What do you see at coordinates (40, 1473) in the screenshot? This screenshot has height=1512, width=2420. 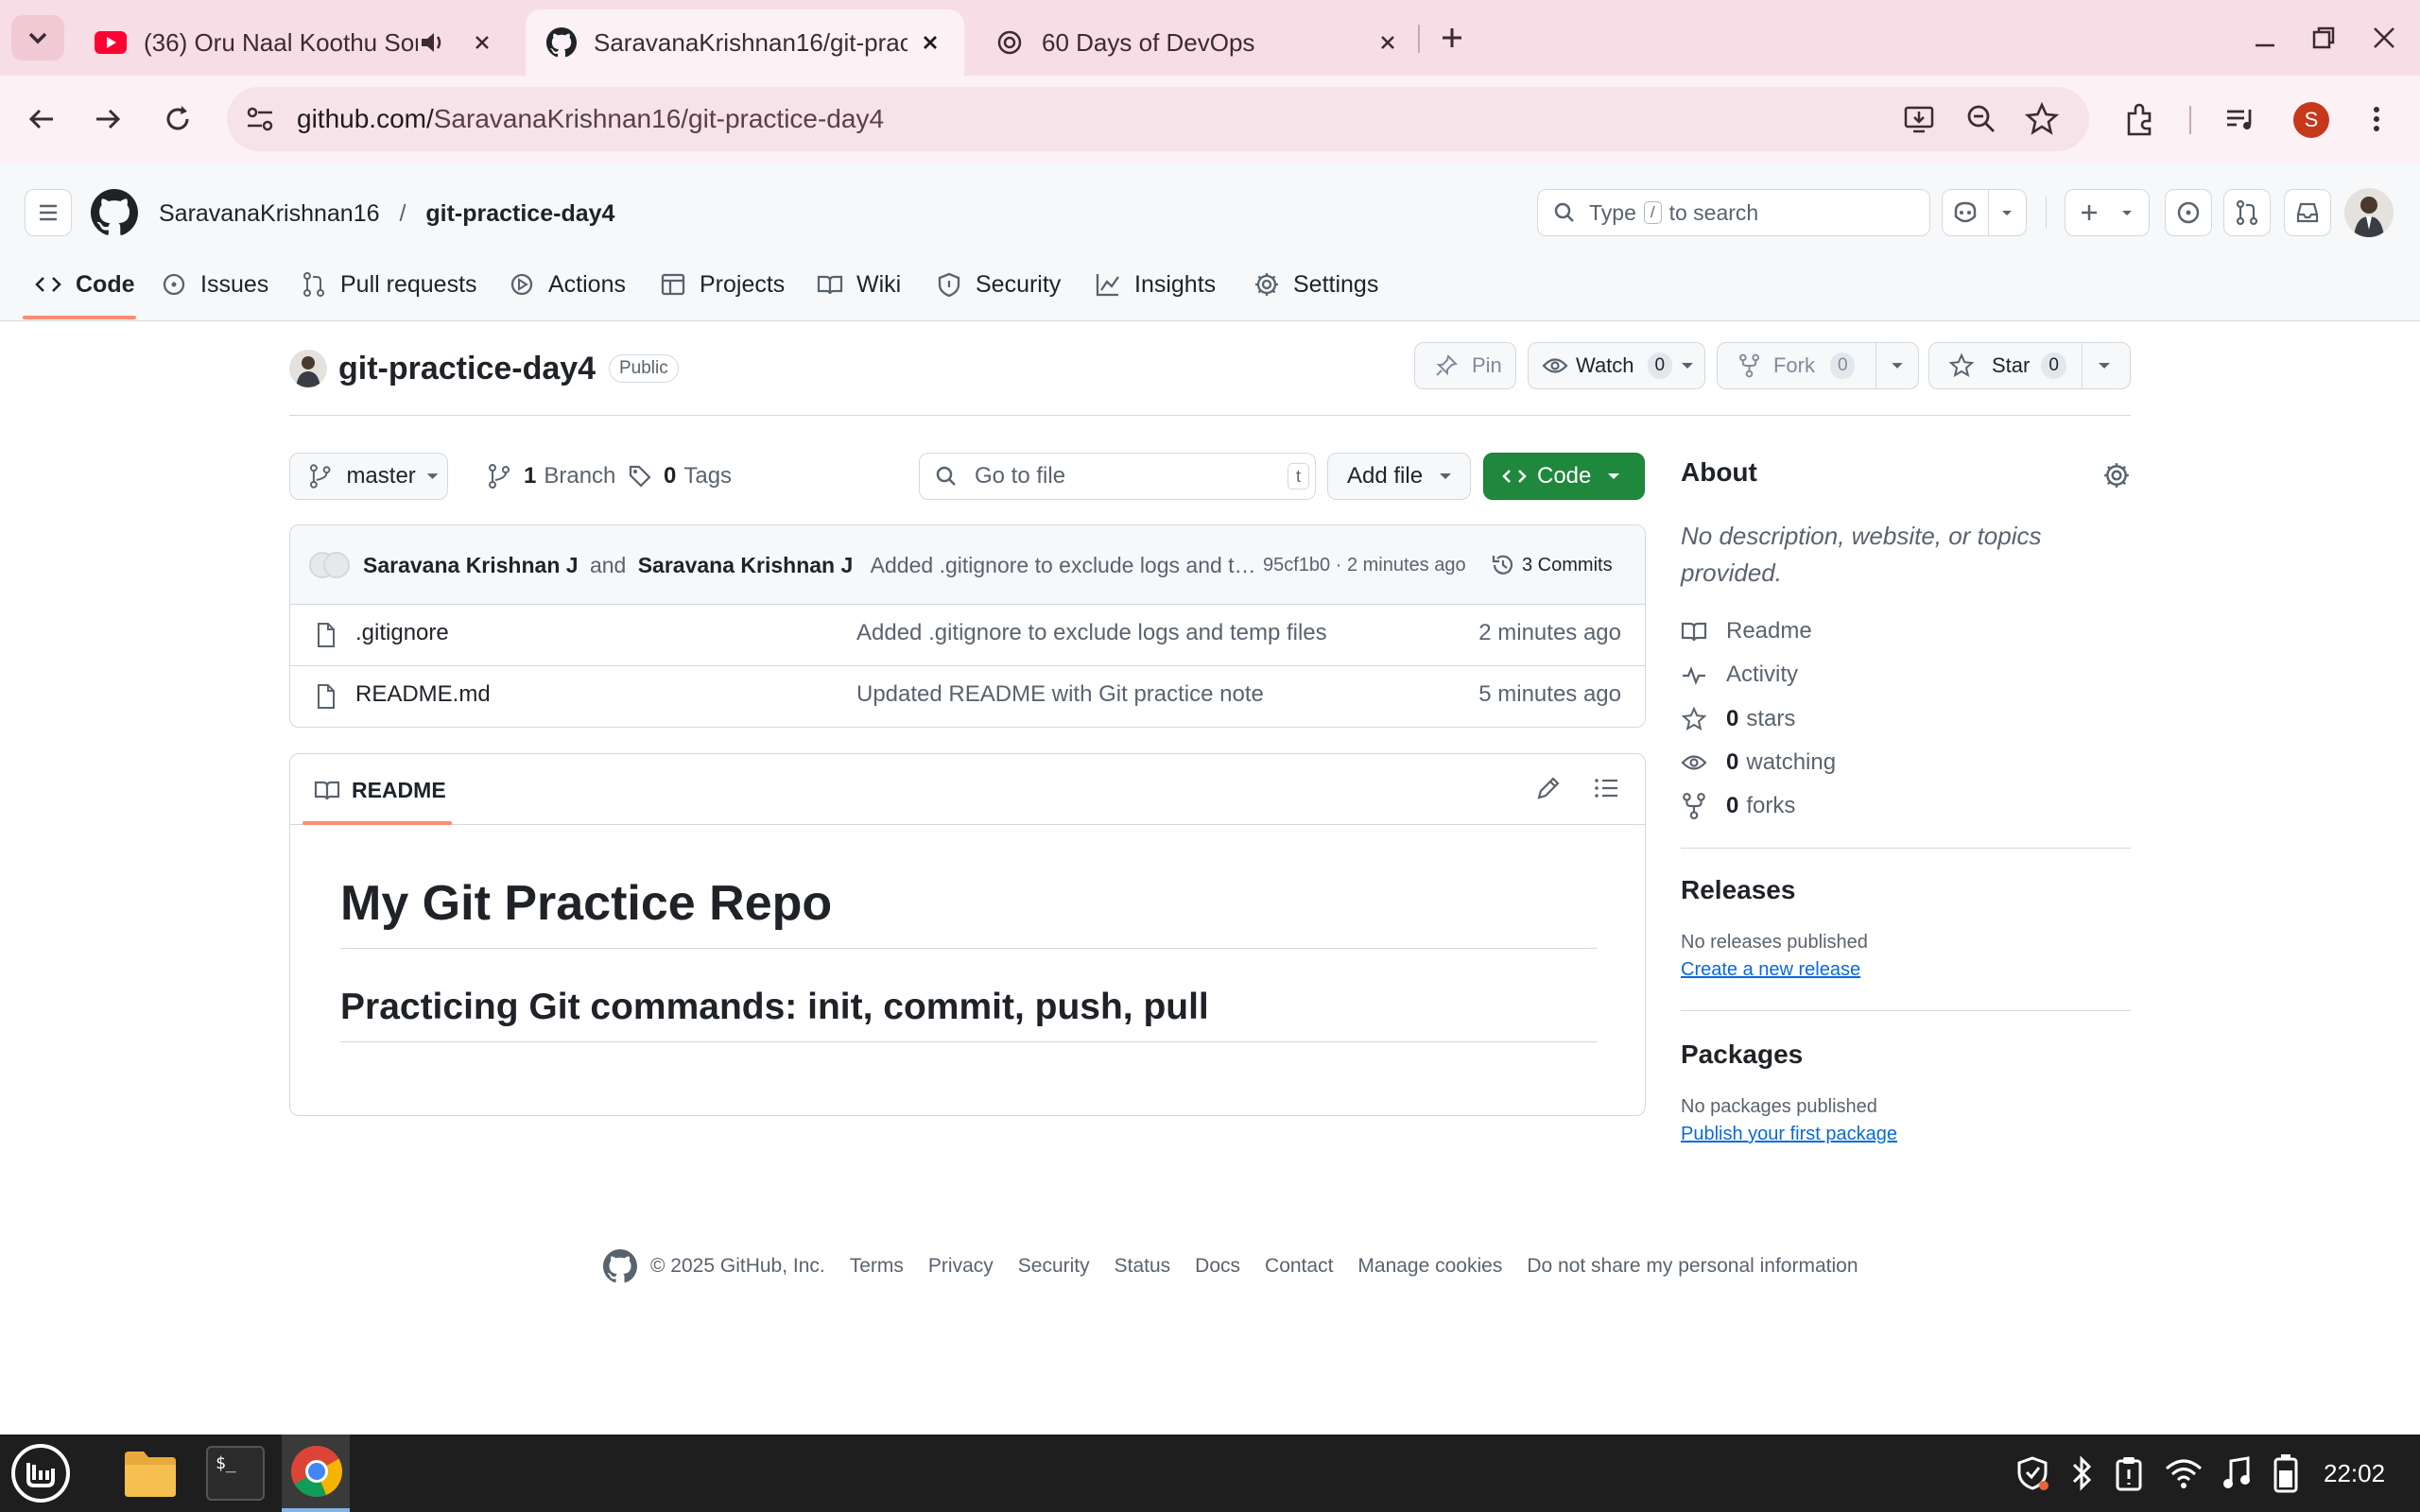 I see `mint-menu-icon` at bounding box center [40, 1473].